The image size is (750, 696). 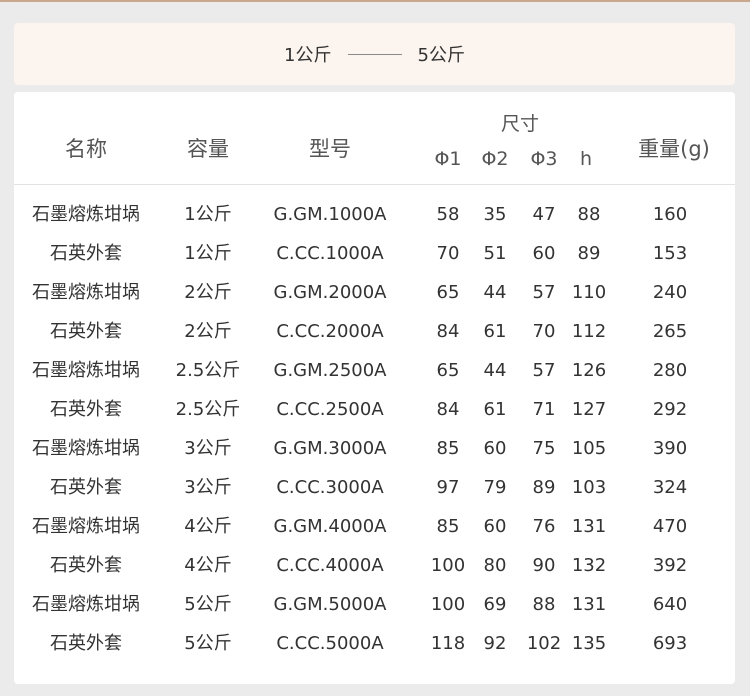 I want to click on cell-model: G.GM.2000A, so click(x=330, y=292).